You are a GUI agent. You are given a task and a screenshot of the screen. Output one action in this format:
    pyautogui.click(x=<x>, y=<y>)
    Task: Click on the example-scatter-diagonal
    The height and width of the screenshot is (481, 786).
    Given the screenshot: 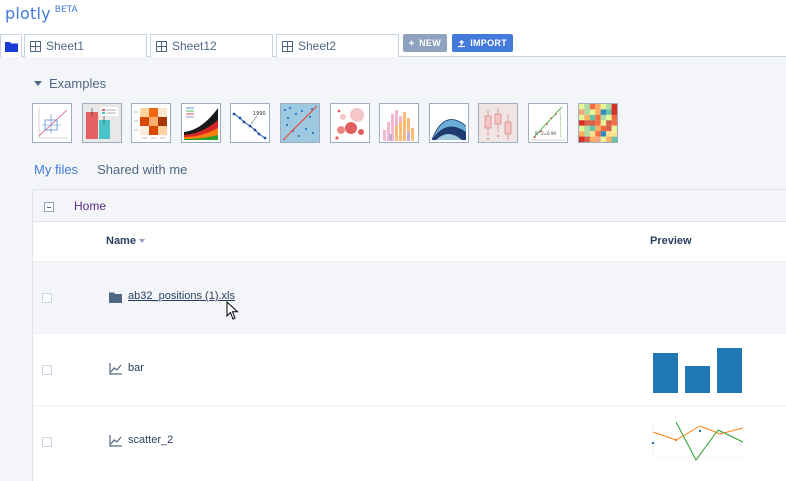 What is the action you would take?
    pyautogui.click(x=299, y=123)
    